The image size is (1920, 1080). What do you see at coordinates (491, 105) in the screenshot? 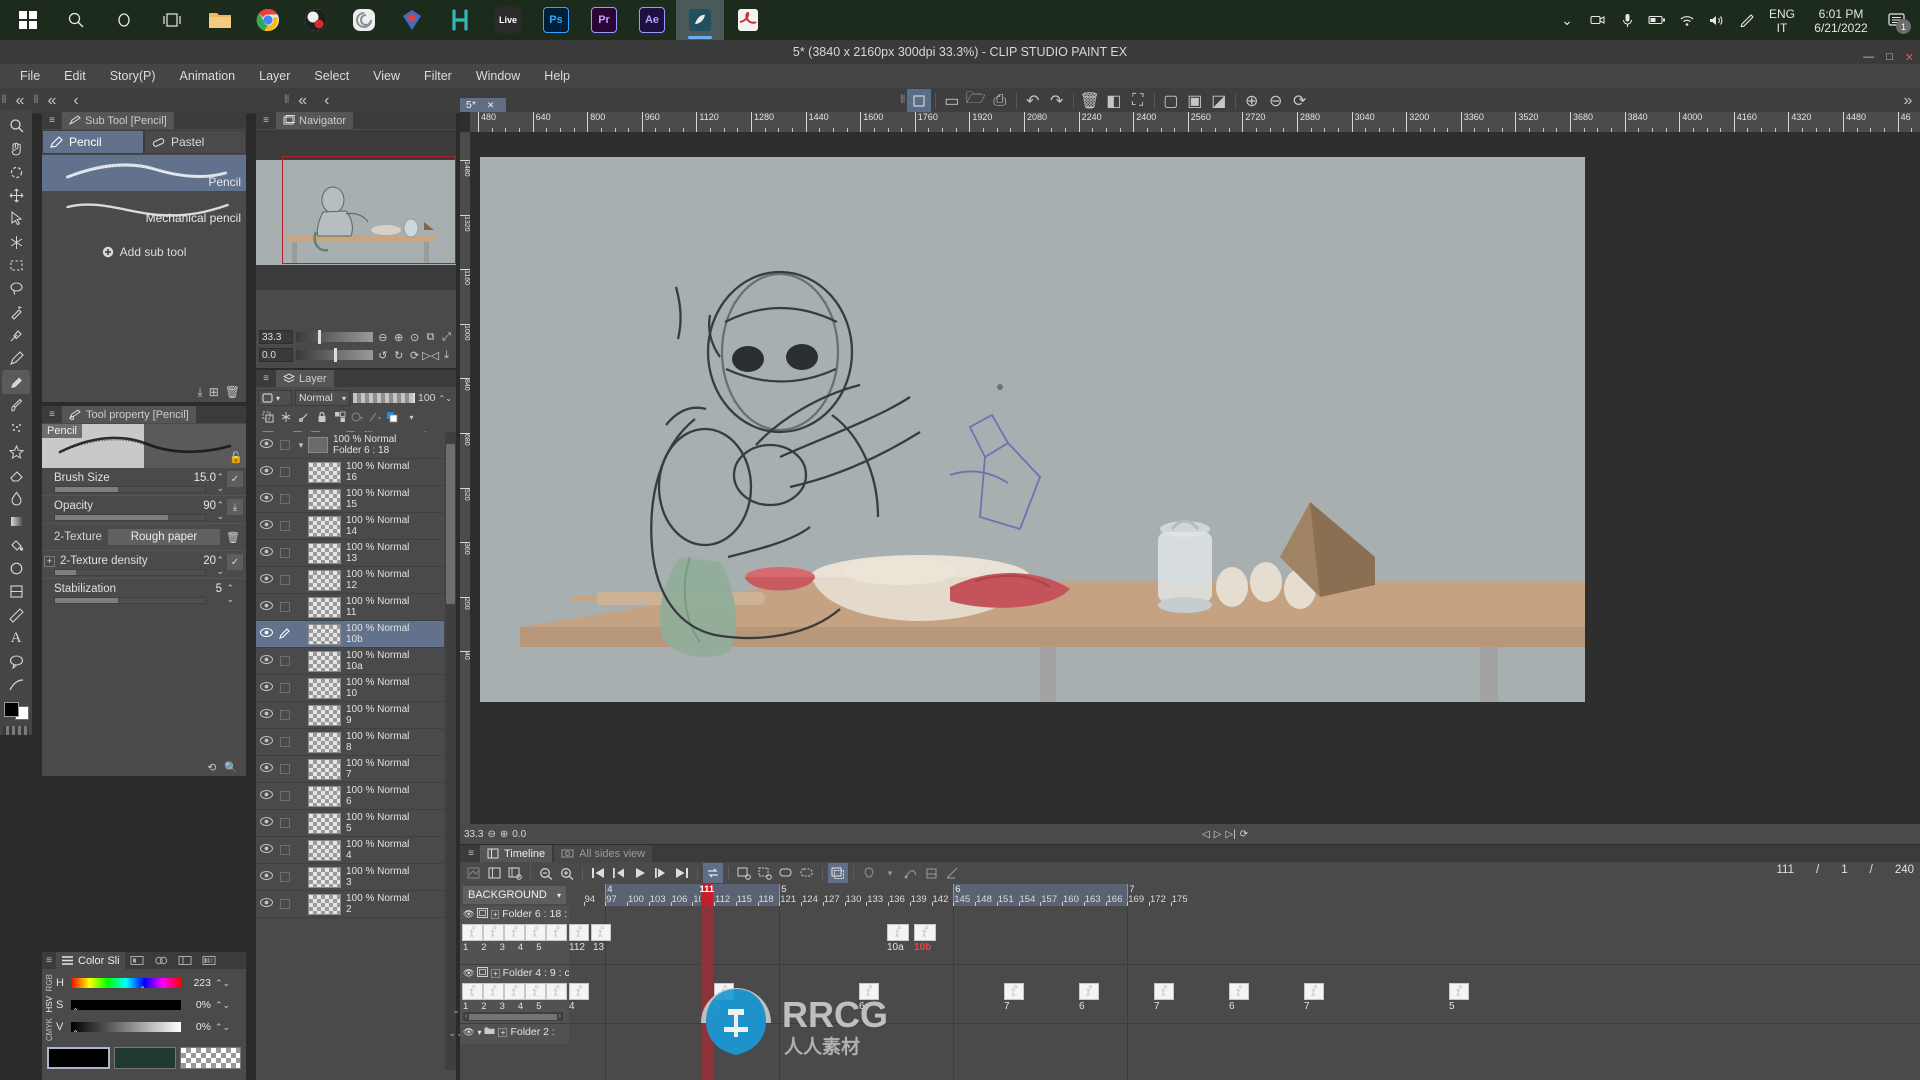
I see `document-tab-close-icon: ✕` at bounding box center [491, 105].